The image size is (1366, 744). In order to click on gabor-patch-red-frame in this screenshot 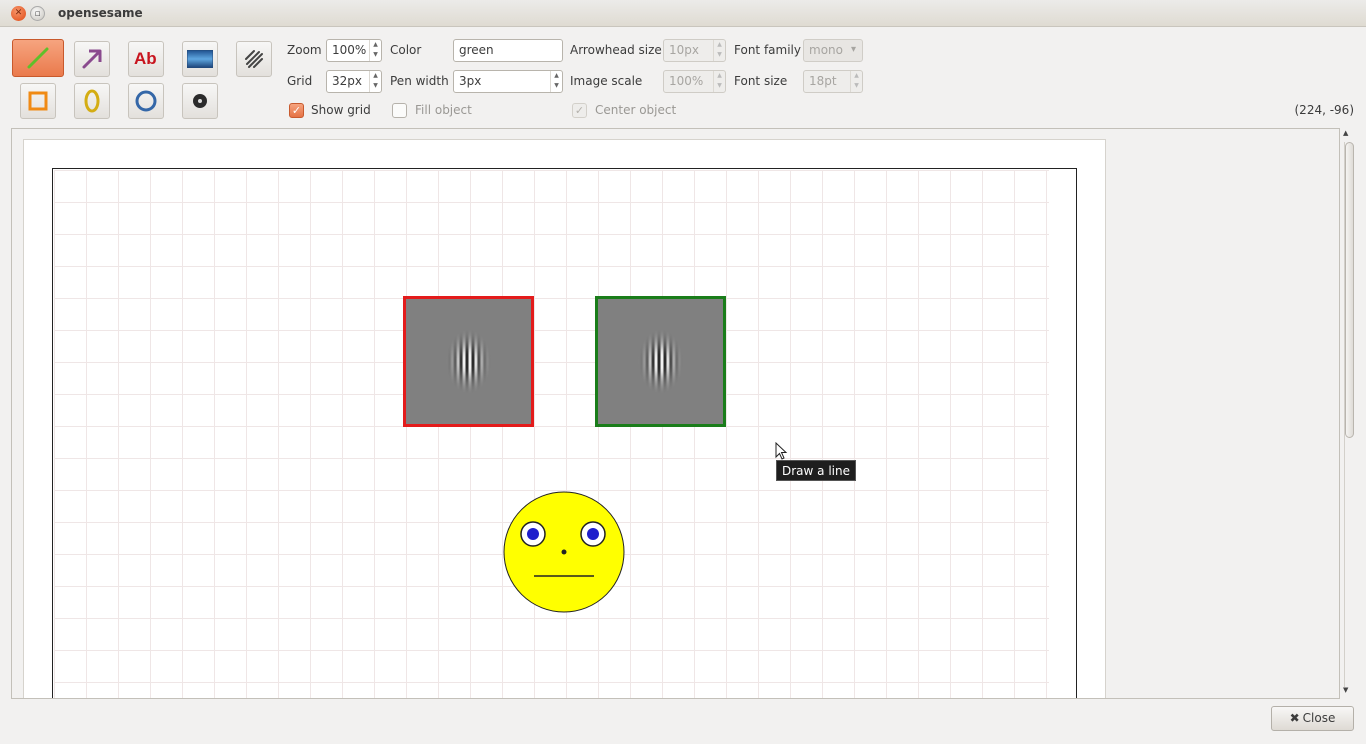, I will do `click(468, 361)`.